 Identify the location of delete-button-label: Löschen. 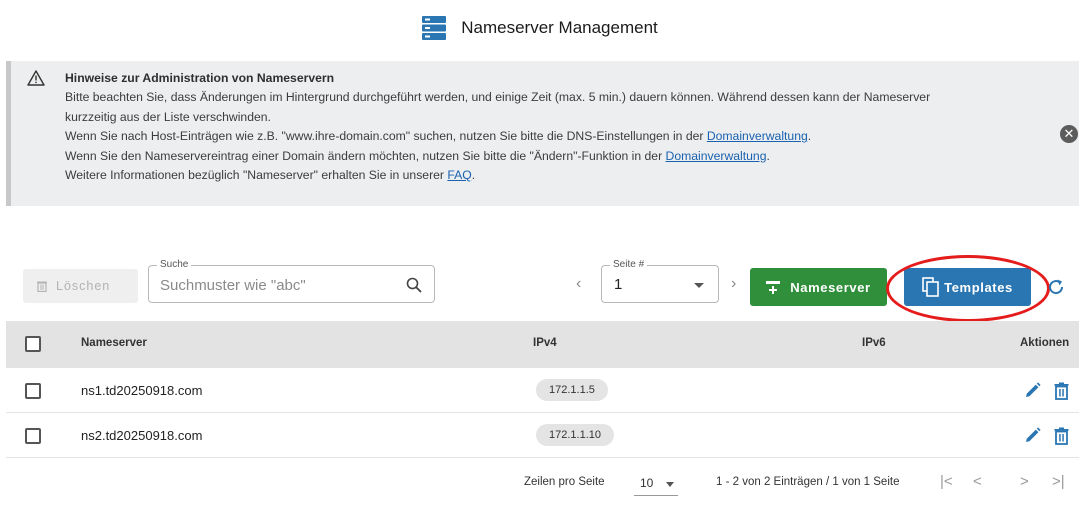
(83, 286).